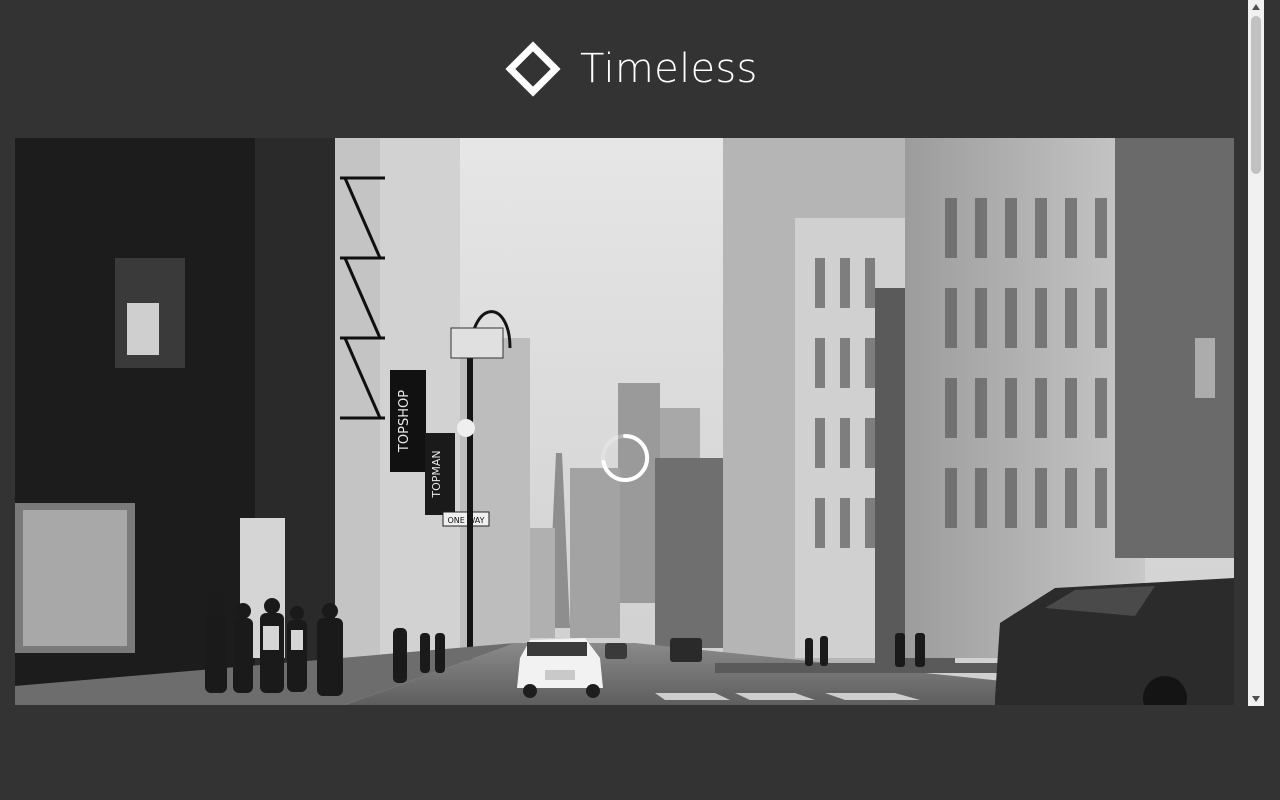  I want to click on one-way-sign: ONE WAY, so click(465, 520).